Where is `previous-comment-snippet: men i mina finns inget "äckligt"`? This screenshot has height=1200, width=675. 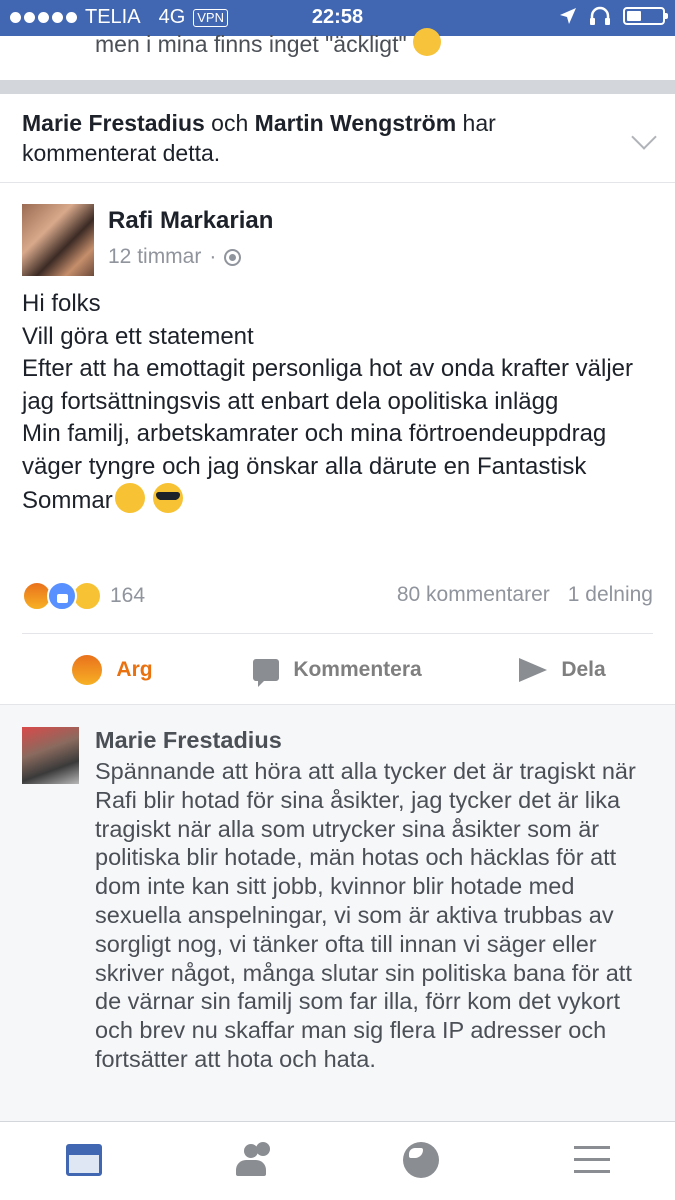 previous-comment-snippet: men i mina finns inget "äckligt" is located at coordinates (268, 43).